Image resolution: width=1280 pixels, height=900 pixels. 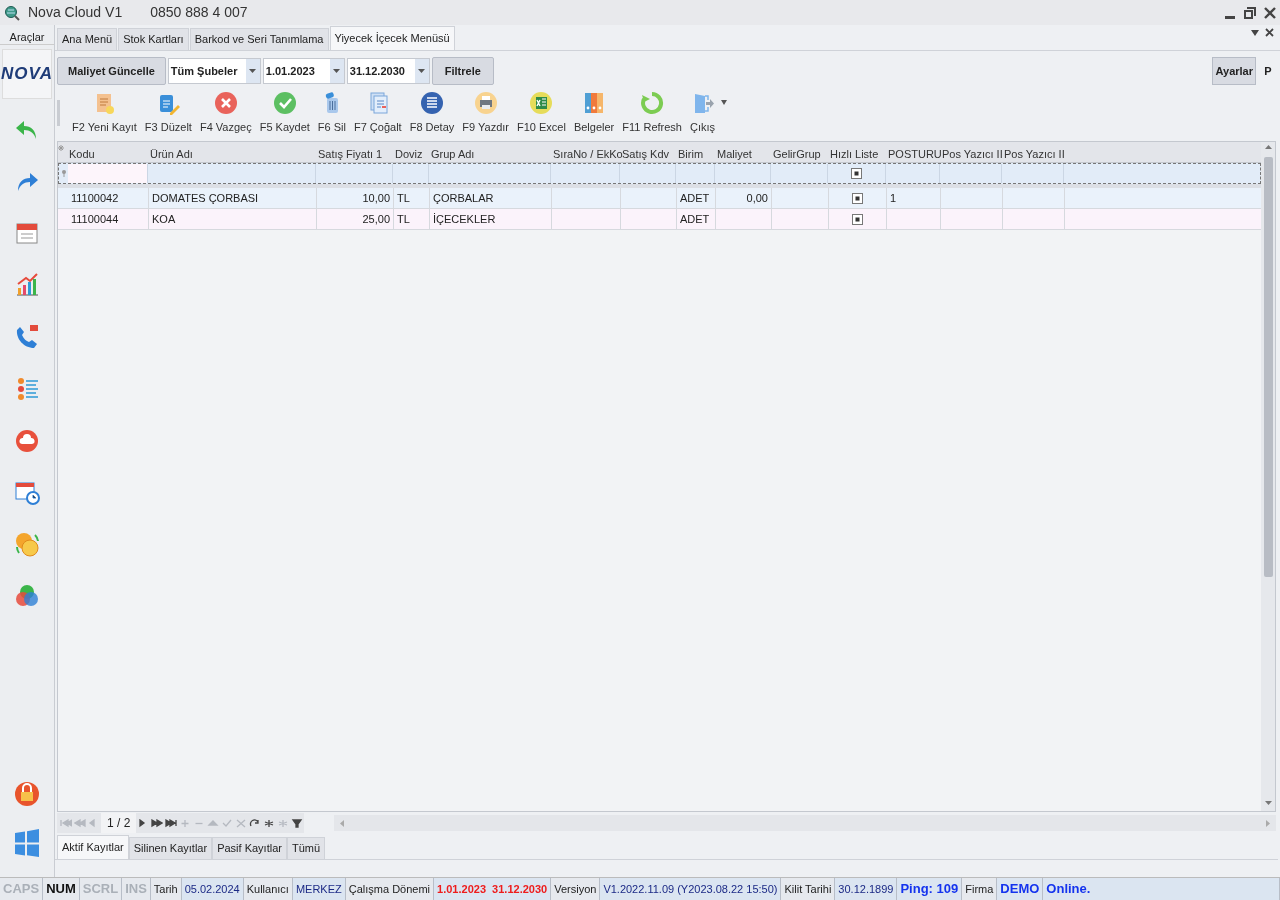 What do you see at coordinates (652, 113) in the screenshot?
I see `toolbar-button: F11 Refresh` at bounding box center [652, 113].